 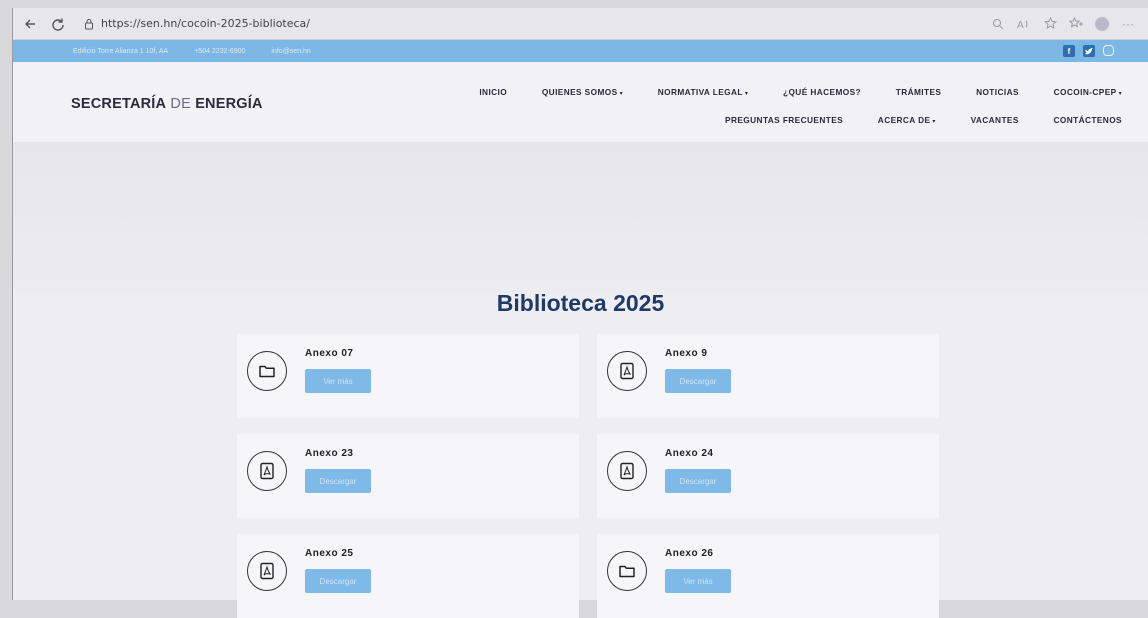 I want to click on address-bar: https://sen.hn/cocoin-2025-biblioteca/, so click(x=196, y=24).